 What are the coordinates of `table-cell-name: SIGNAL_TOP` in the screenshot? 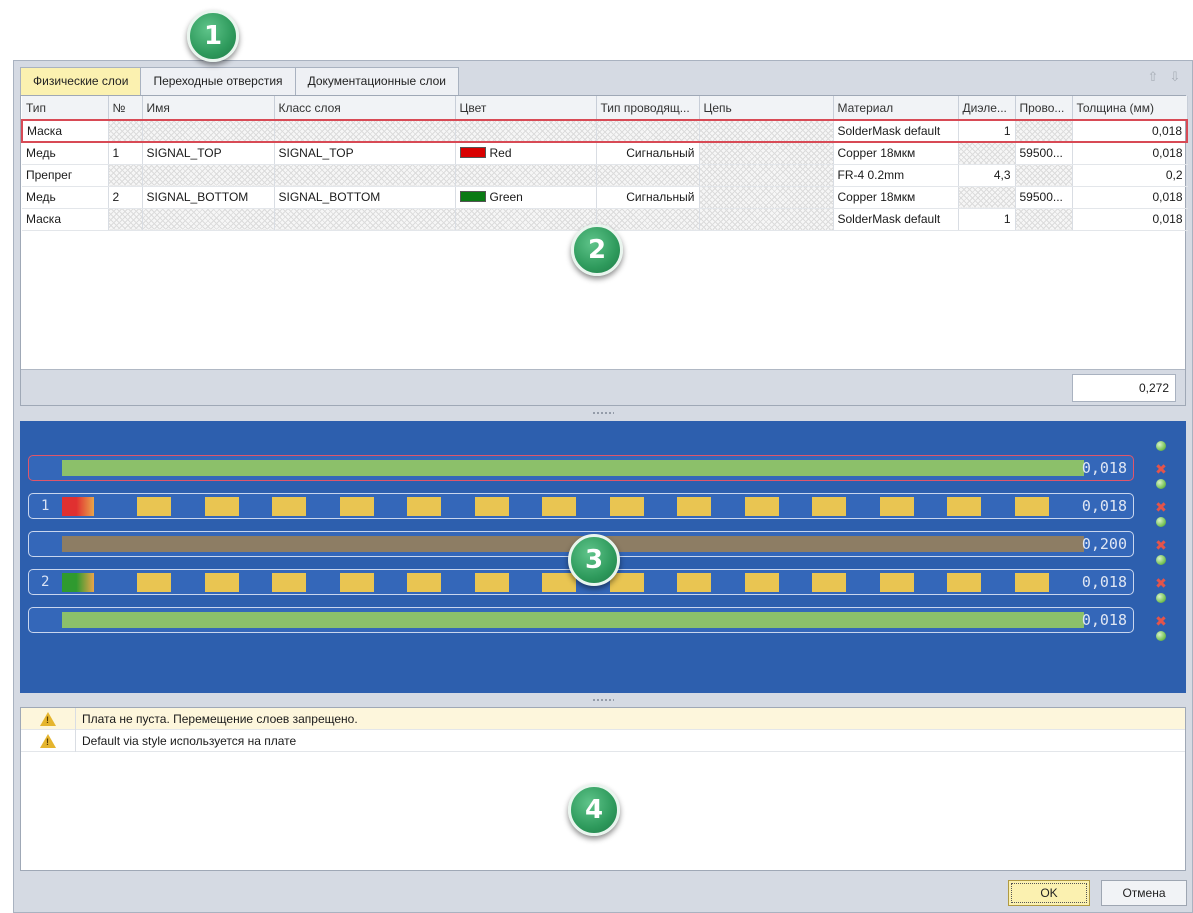 It's located at (208, 153).